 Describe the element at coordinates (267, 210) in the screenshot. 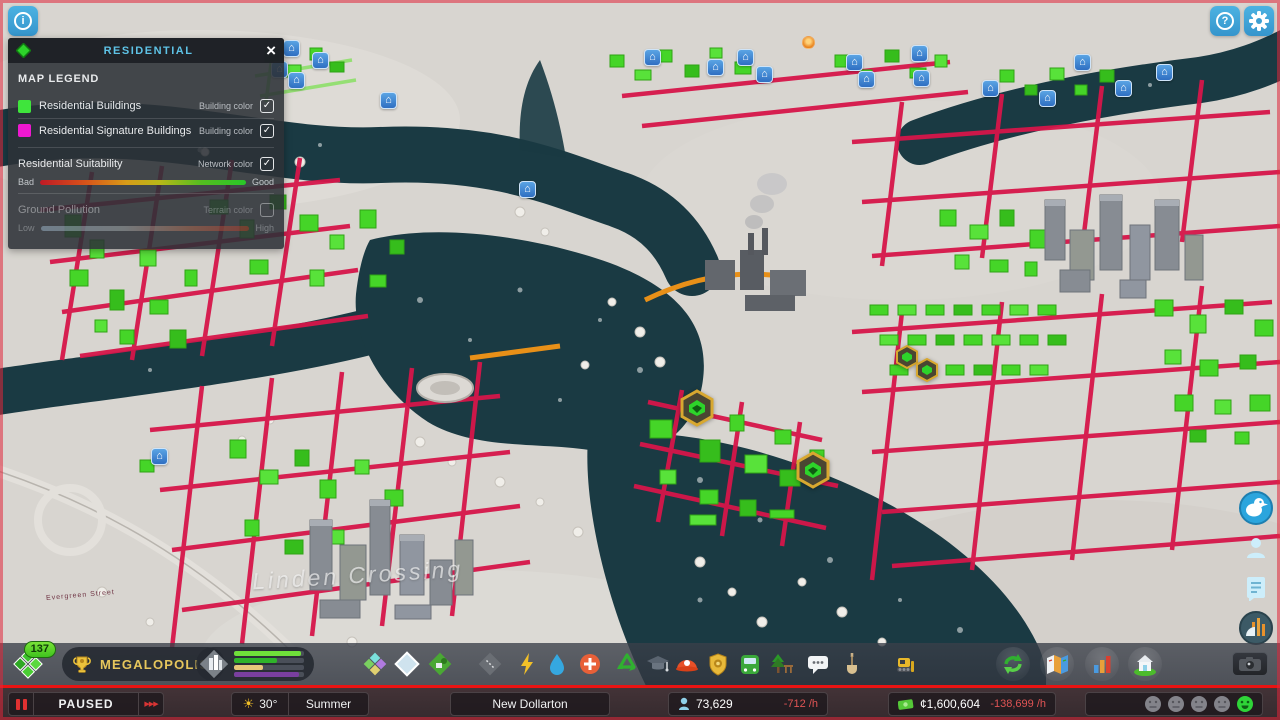

I see `checkbox-unchecked` at that location.